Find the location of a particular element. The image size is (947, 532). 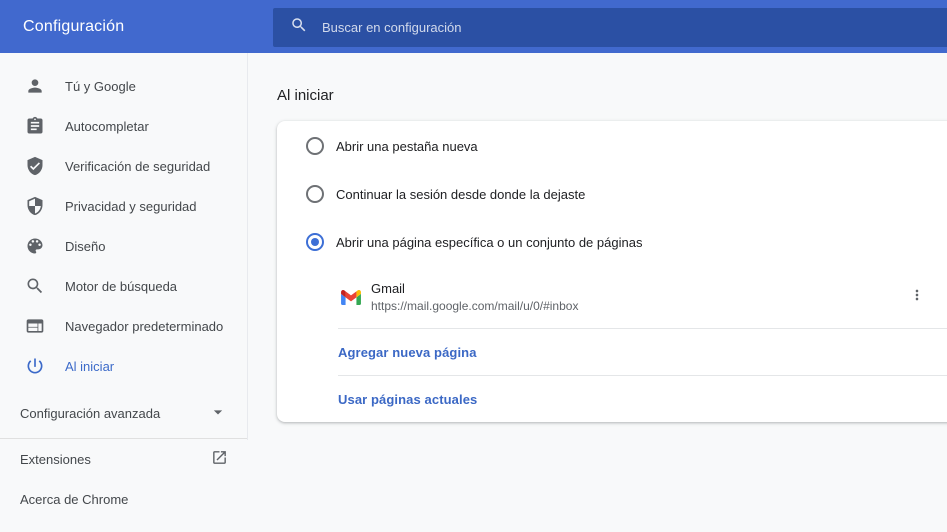

settings-search-box is located at coordinates (610, 27).